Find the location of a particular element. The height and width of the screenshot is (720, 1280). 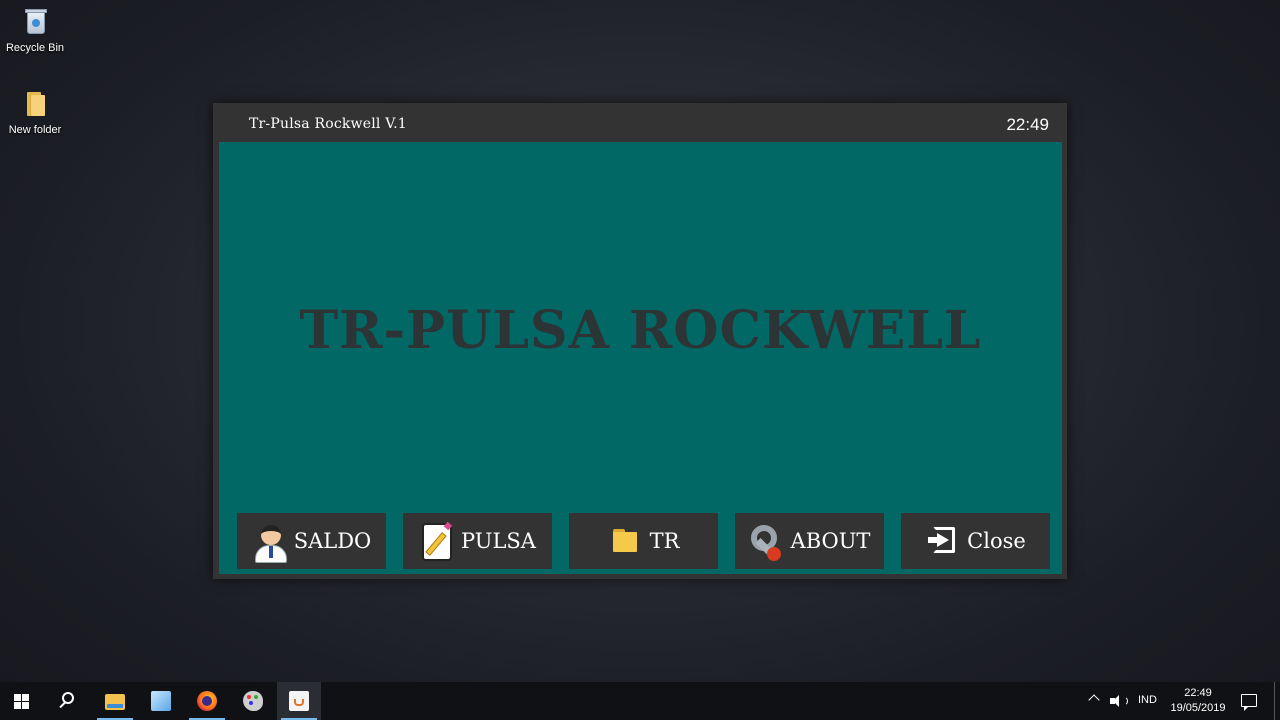

tray-date: 19/05/2019 is located at coordinates (1198, 708).